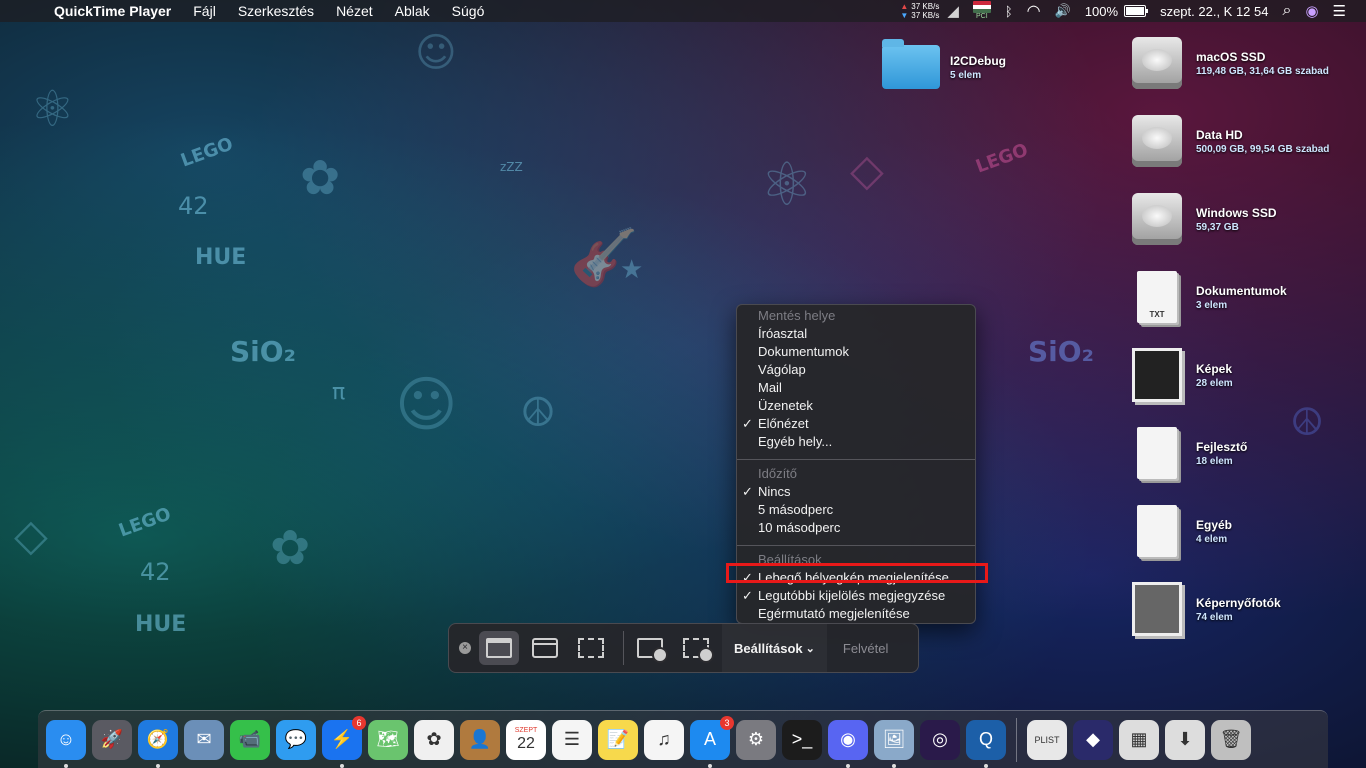  I want to click on menu-window: Ablak, so click(412, 11).